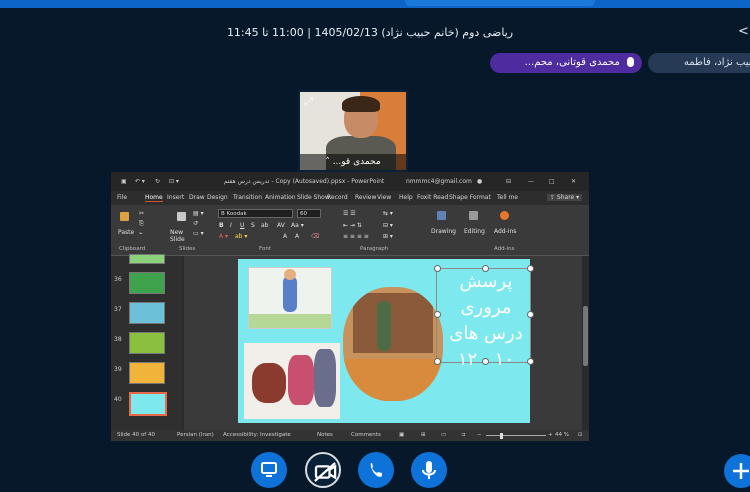 This screenshot has width=750, height=492. What do you see at coordinates (181, 236) in the screenshot?
I see `new-slide-button: New Slide` at bounding box center [181, 236].